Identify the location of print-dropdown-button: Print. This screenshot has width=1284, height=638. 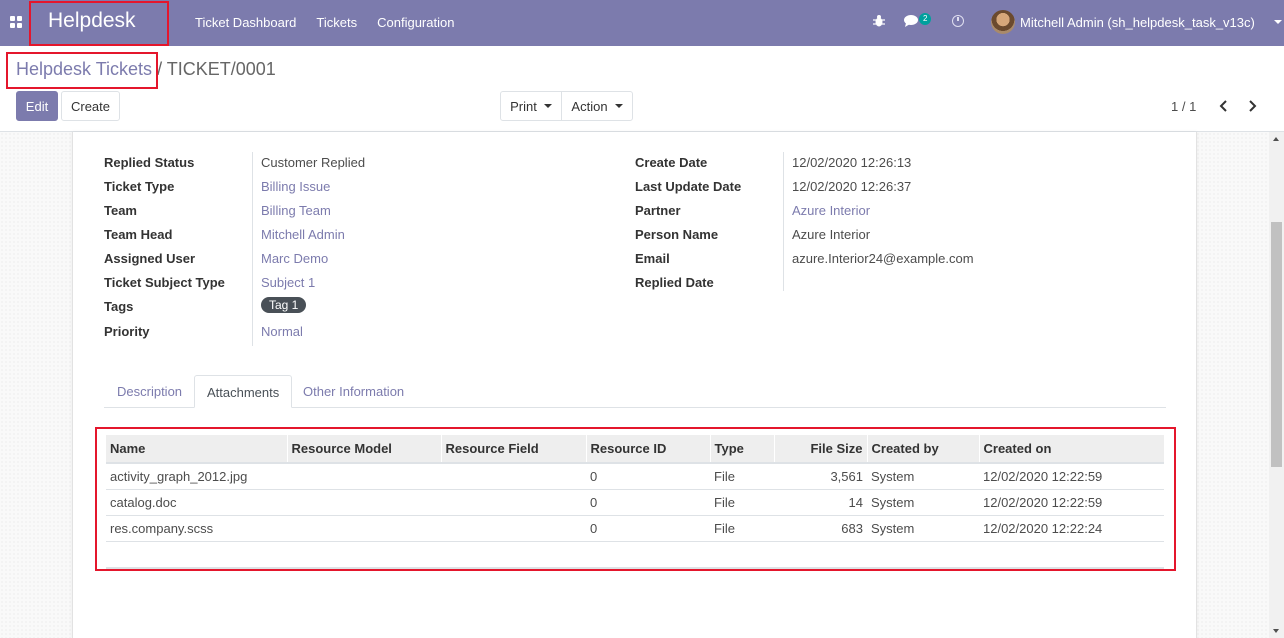
(531, 106).